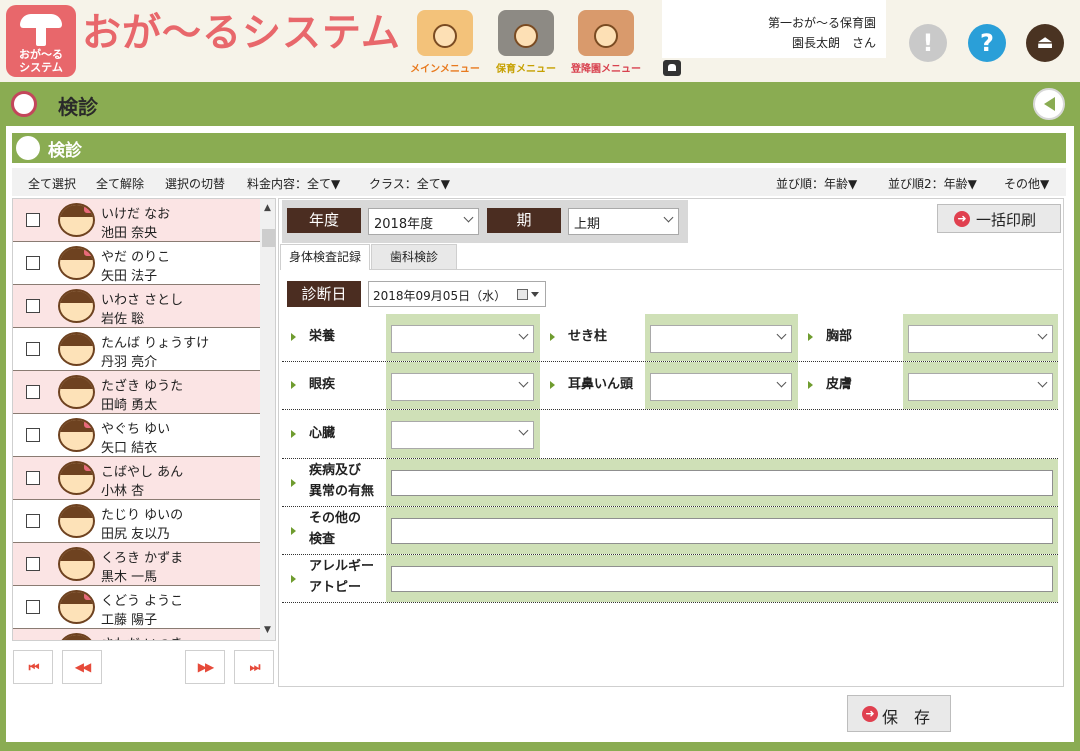 The width and height of the screenshot is (1080, 751). Describe the element at coordinates (1045, 43) in the screenshot. I see `logout-button: ⏏` at that location.